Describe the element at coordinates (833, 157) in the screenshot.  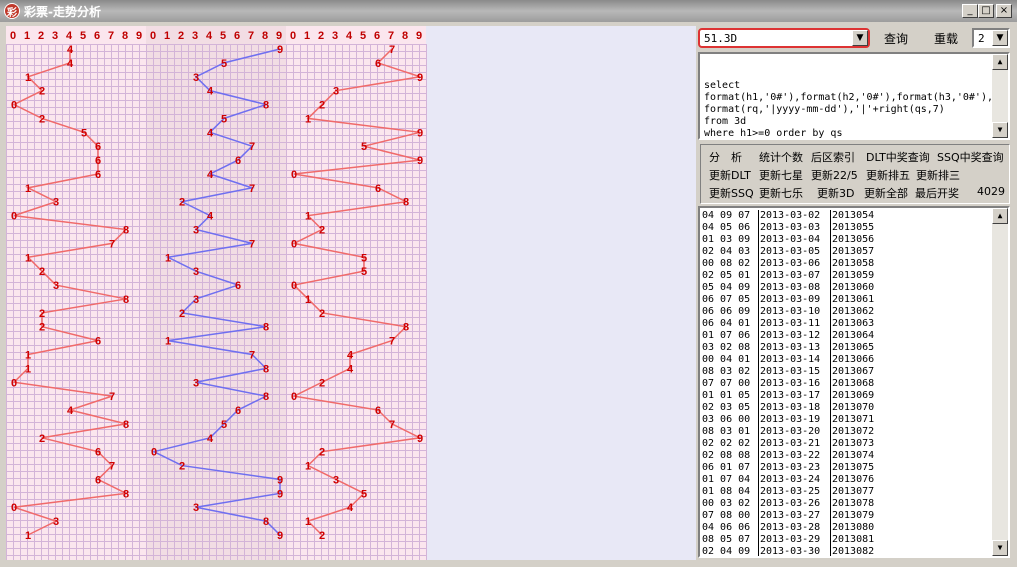
I see `rear-index-button: 后区索引` at that location.